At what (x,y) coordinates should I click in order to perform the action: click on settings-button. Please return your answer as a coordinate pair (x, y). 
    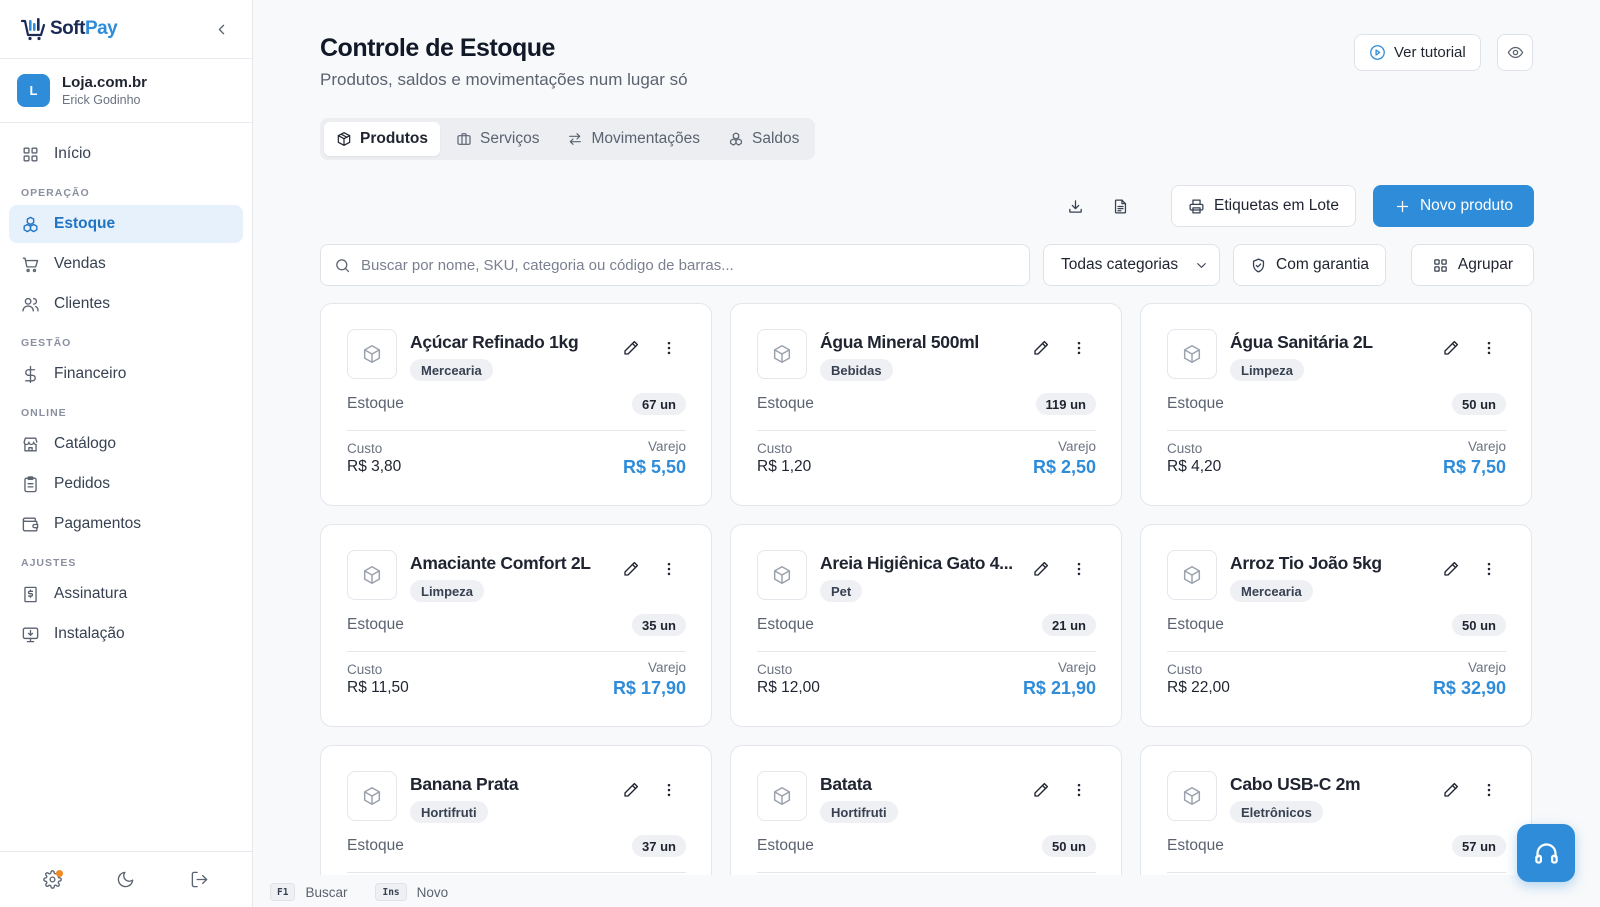
    Looking at the image, I should click on (53, 880).